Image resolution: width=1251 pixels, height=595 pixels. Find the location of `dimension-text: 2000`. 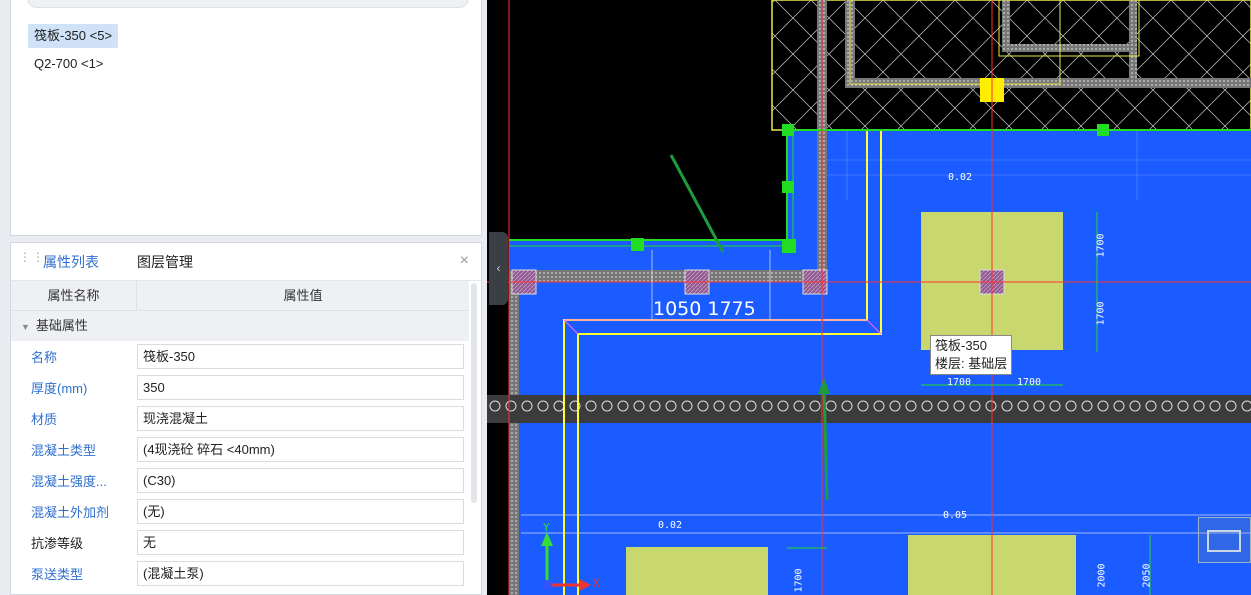

dimension-text: 2000 is located at coordinates (1102, 575).